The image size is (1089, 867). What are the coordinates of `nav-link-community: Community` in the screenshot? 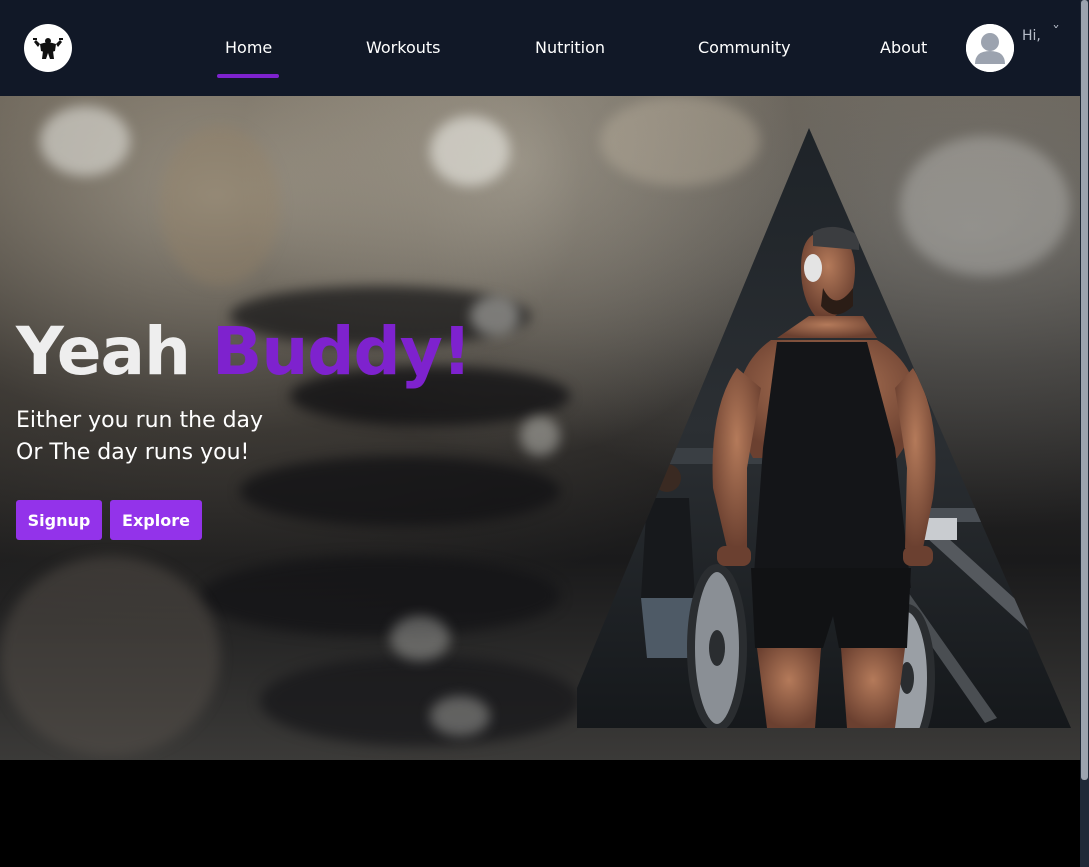 It's located at (744, 48).